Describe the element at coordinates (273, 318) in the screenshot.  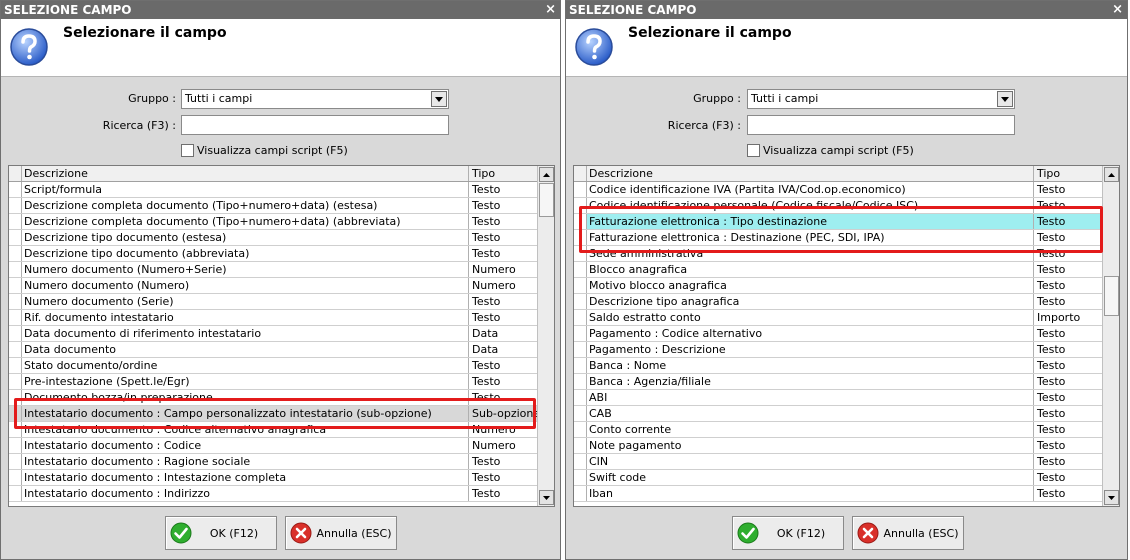
I see `table-row: Rif. documento intestatario Testo` at that location.